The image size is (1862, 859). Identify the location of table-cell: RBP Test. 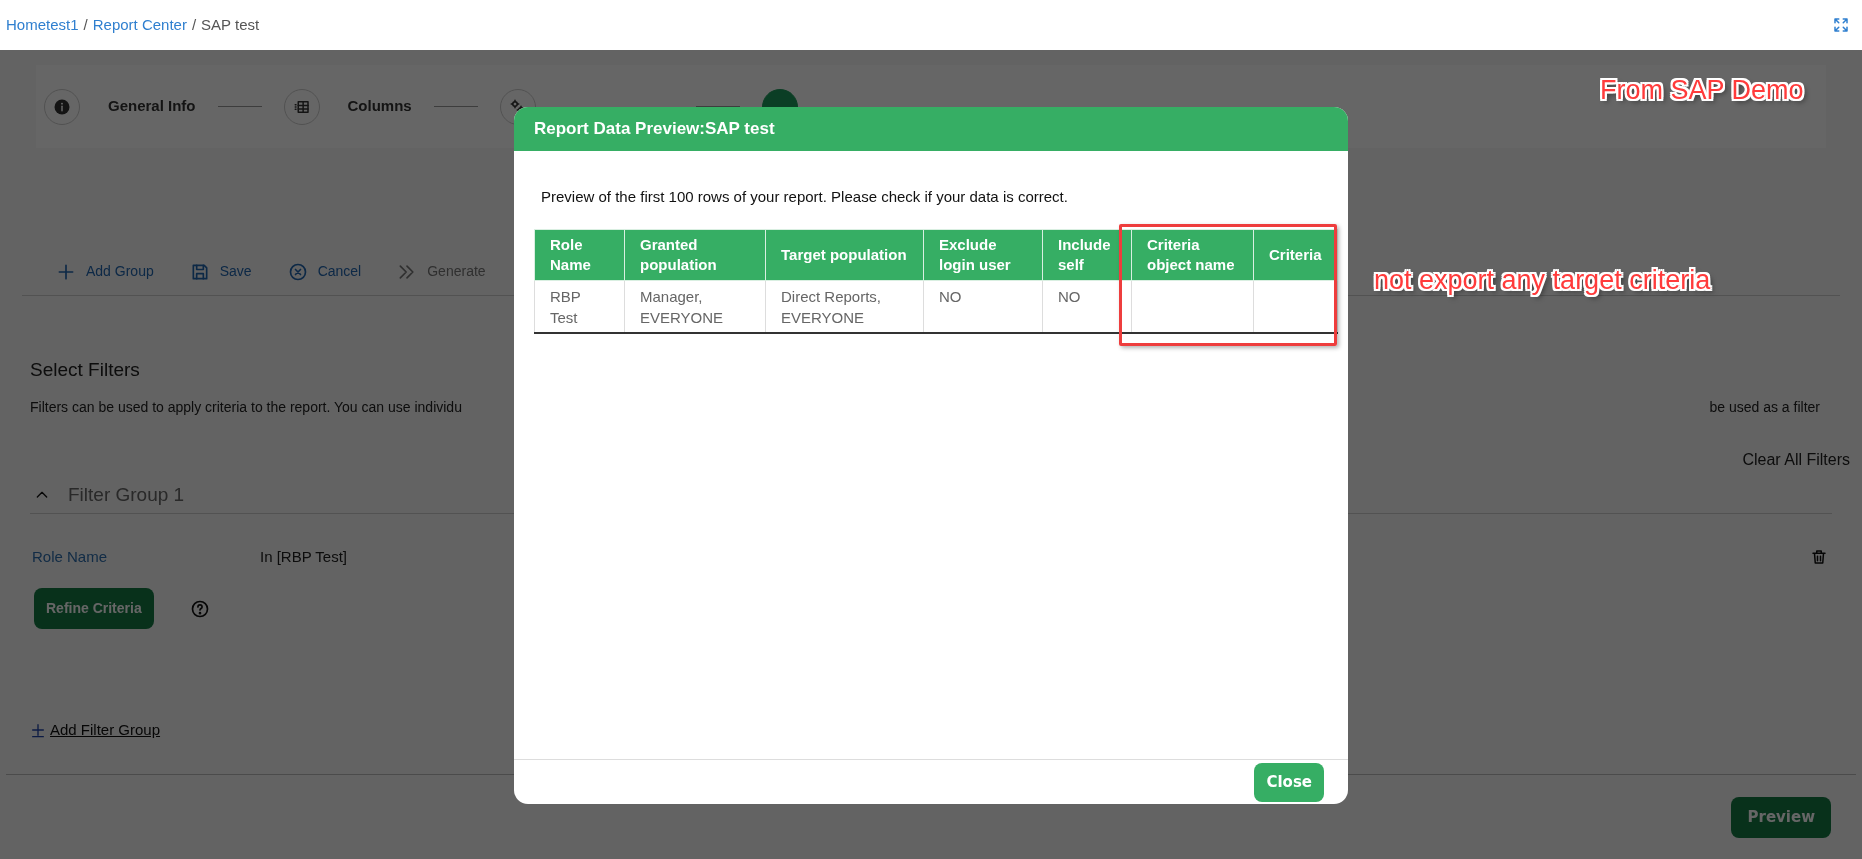
(579, 306).